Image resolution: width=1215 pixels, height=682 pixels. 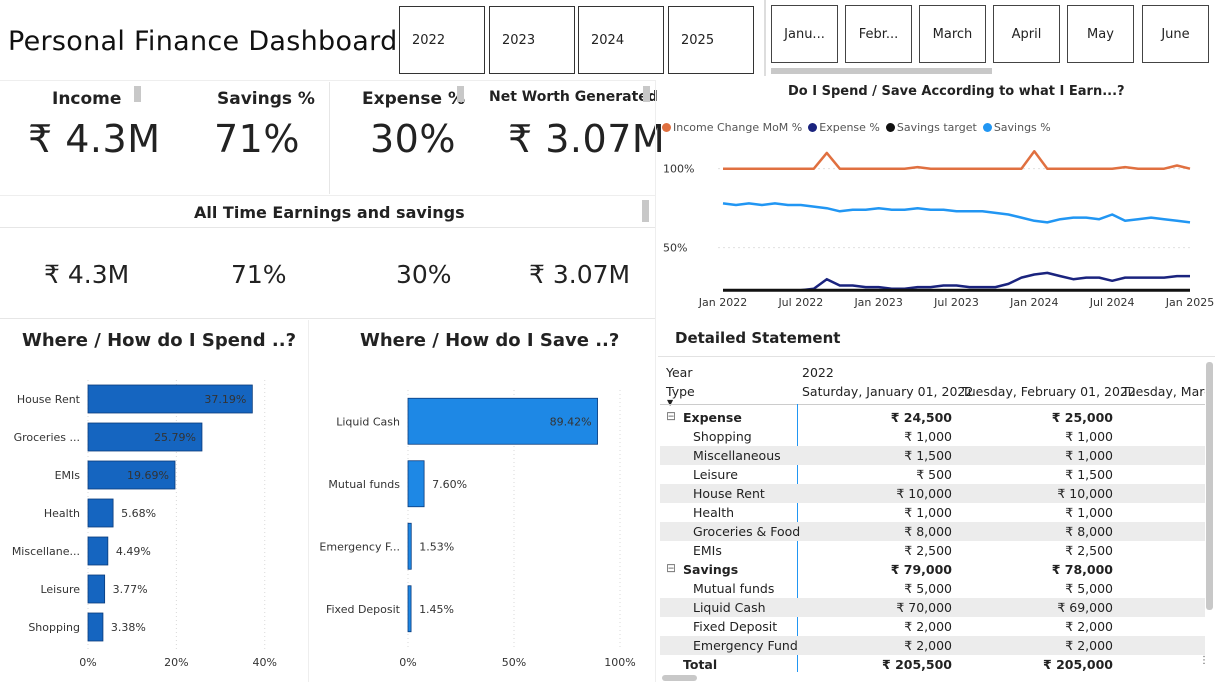 What do you see at coordinates (931, 127) in the screenshot?
I see `legend-item: Savings target` at bounding box center [931, 127].